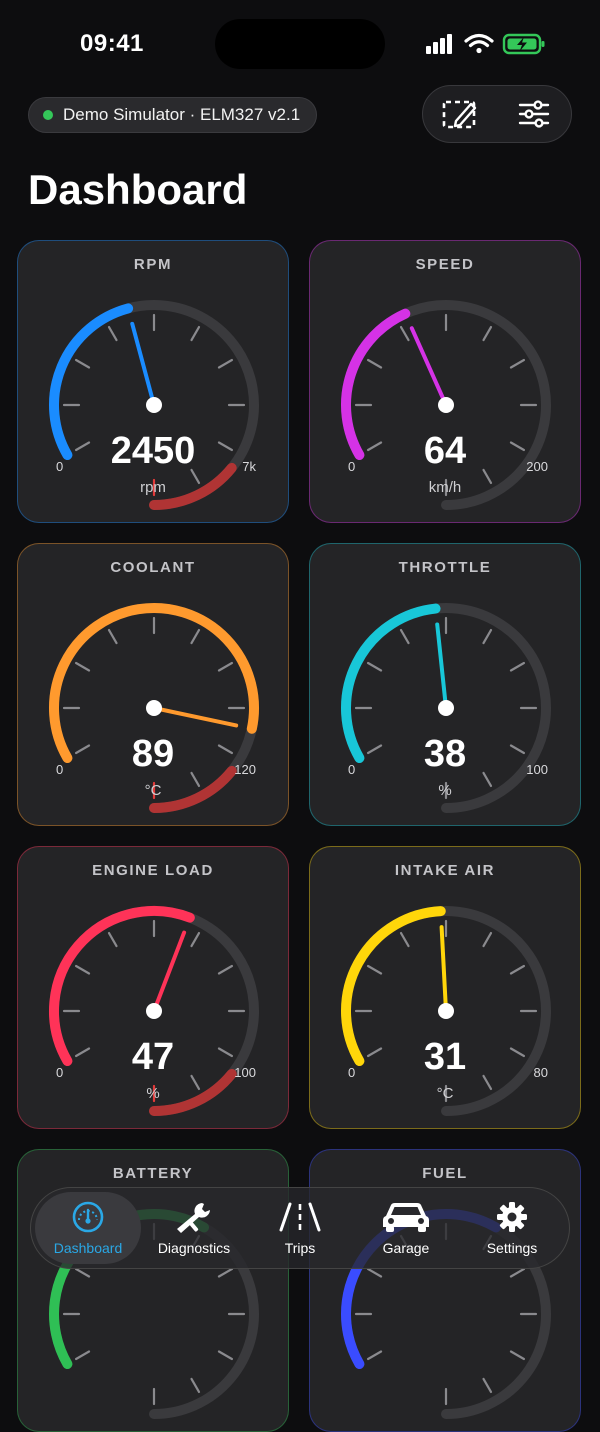  What do you see at coordinates (534, 114) in the screenshot?
I see `adjust-settings-button` at bounding box center [534, 114].